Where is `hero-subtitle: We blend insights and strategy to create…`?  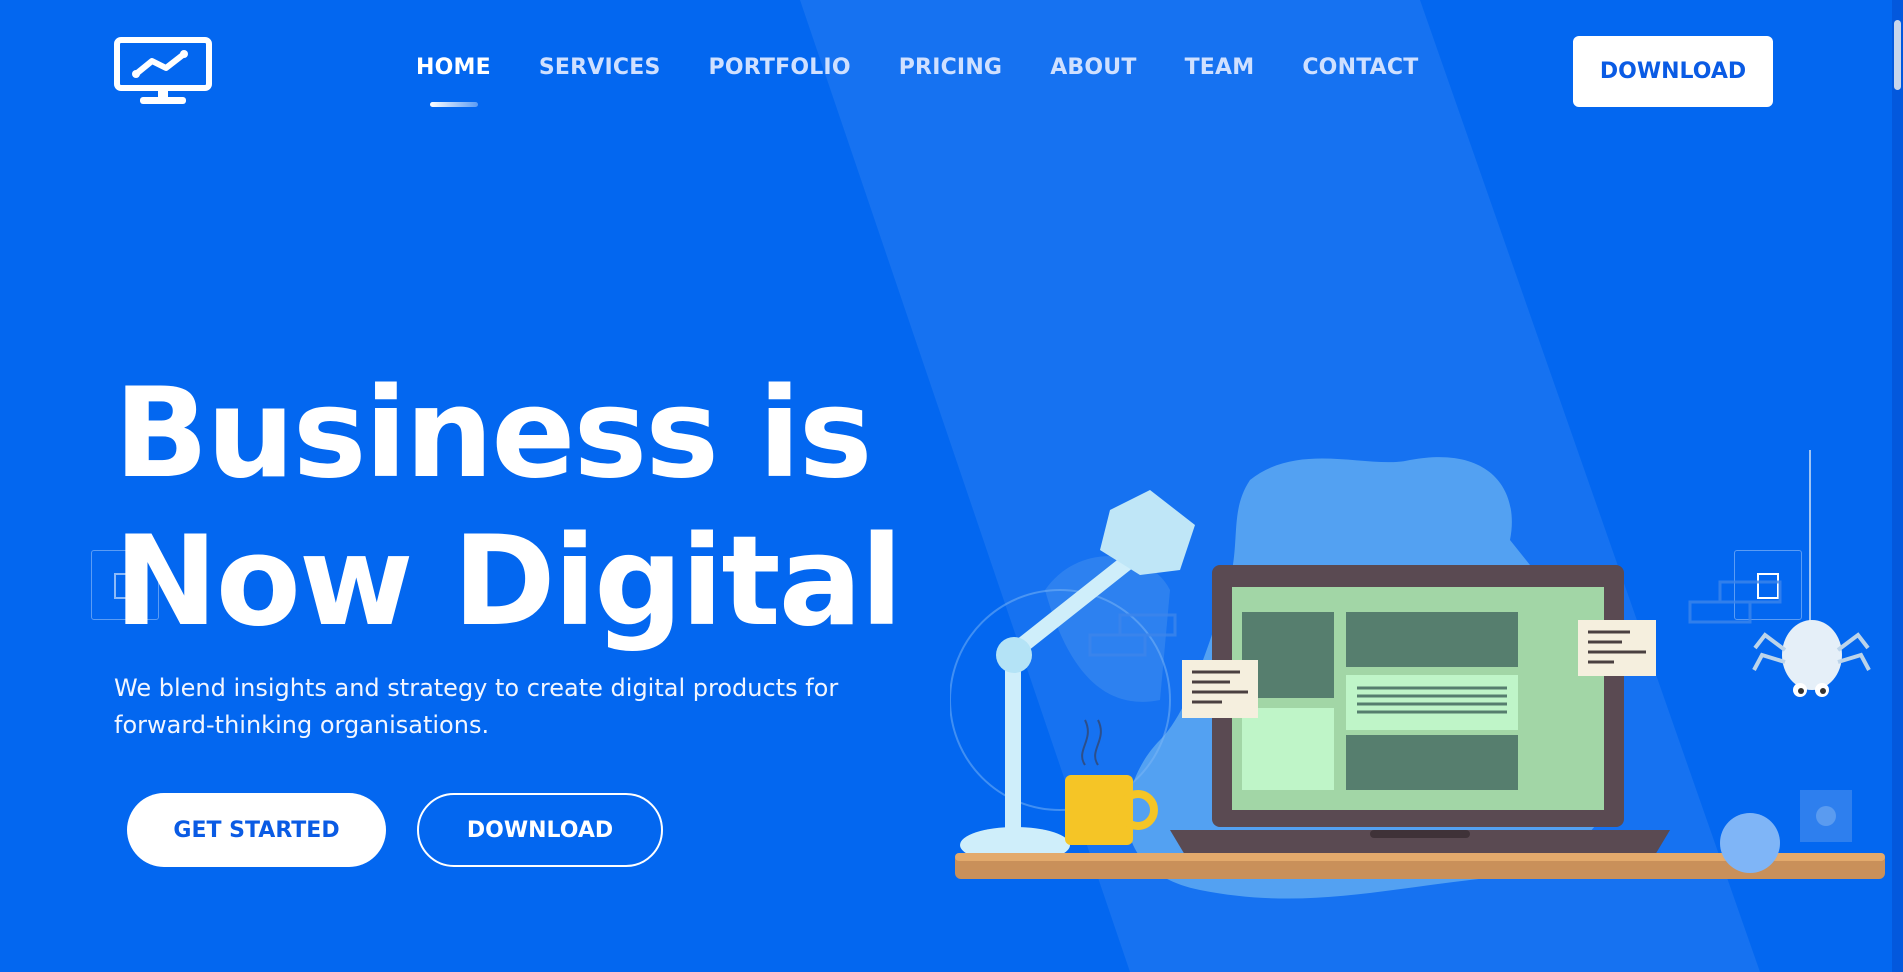
hero-subtitle: We blend insights and strategy to create… is located at coordinates (476, 706).